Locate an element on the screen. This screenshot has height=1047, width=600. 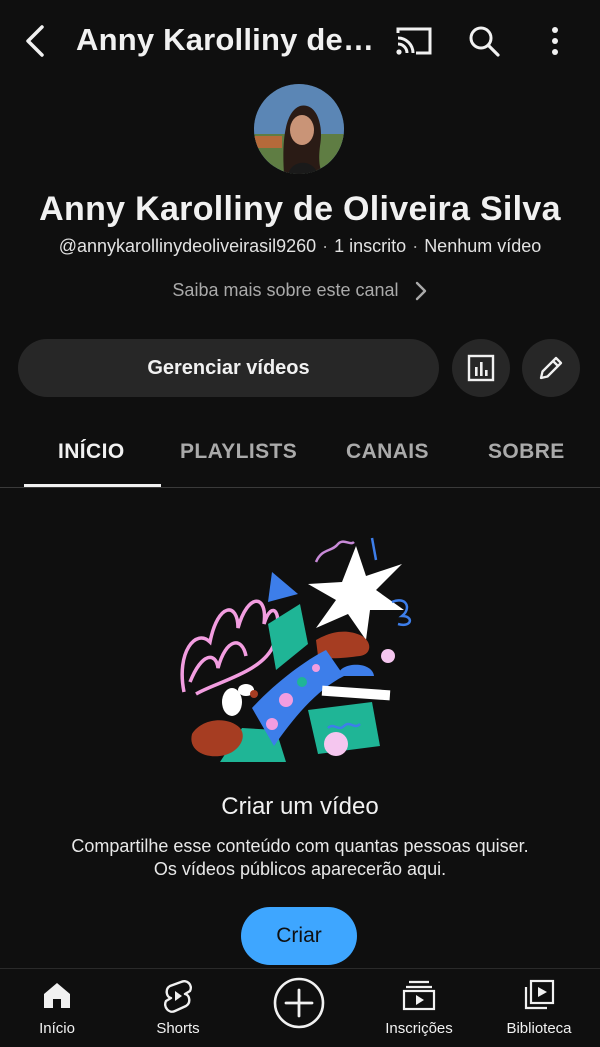
empty-state-line-2: Os vídeos públicos aparecerão aqui. is located at coordinates (300, 869).